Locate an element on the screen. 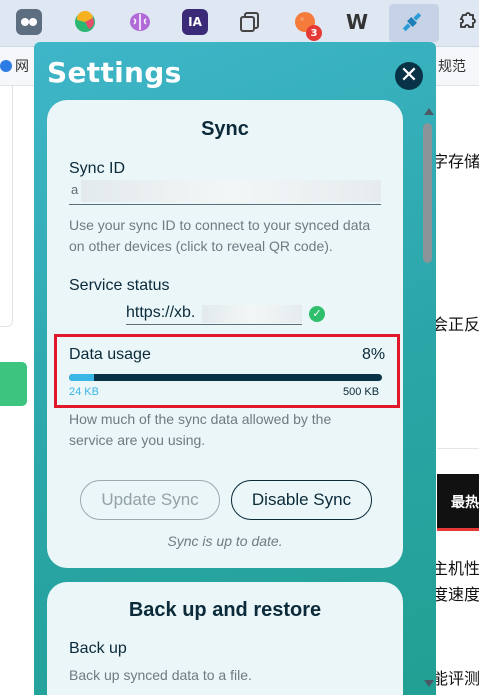 The width and height of the screenshot is (479, 695). notification-badge: 3 is located at coordinates (314, 33).